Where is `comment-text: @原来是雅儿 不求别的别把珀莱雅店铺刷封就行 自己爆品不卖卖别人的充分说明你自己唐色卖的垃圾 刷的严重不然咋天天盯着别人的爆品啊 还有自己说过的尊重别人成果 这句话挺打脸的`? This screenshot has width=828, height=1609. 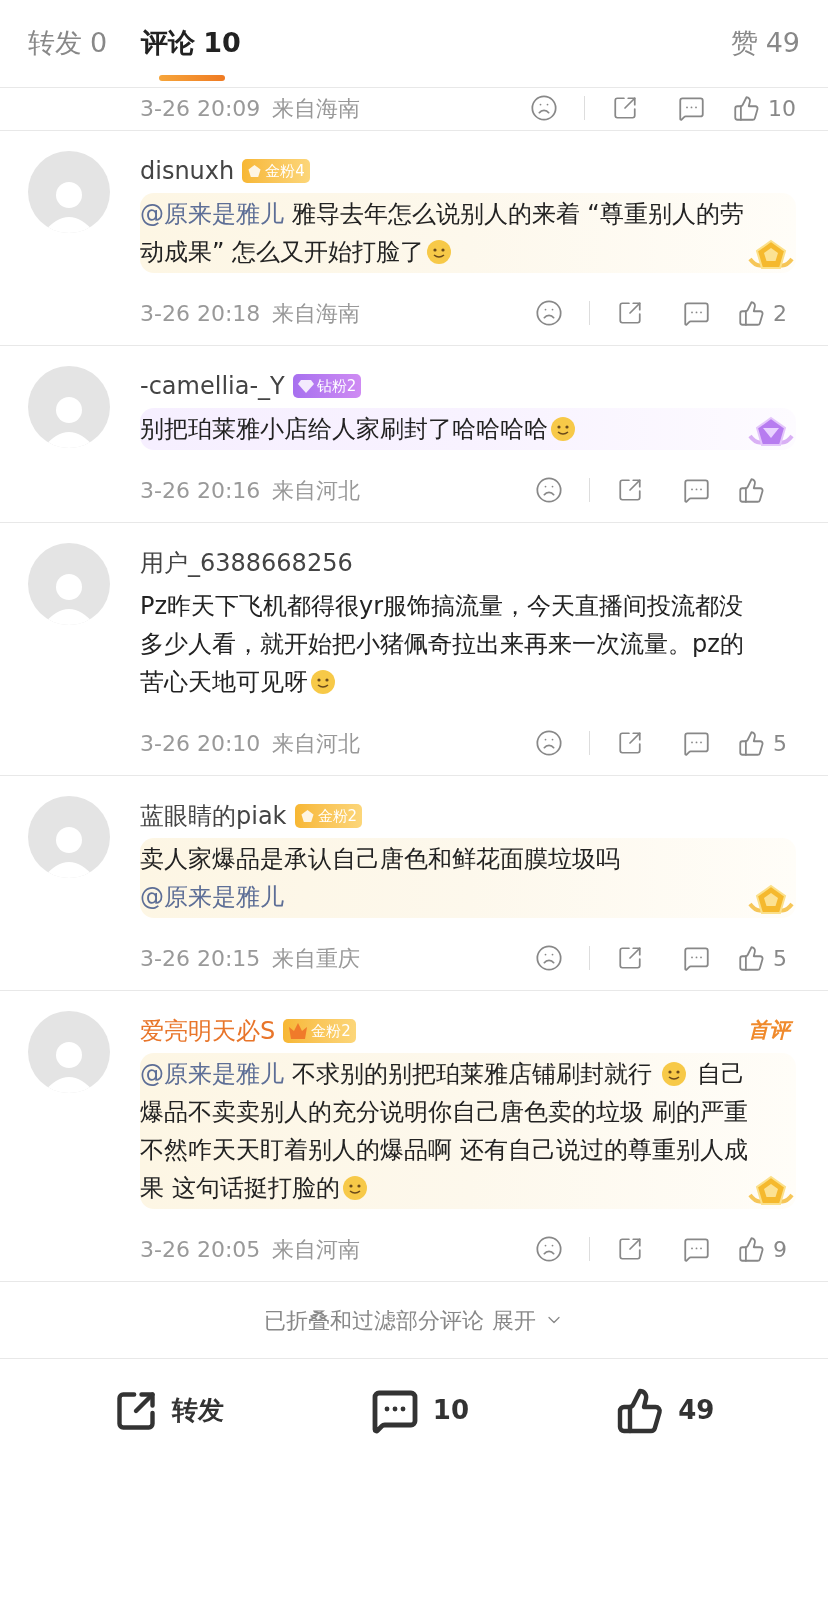 comment-text: @原来是雅儿 不求别的别把珀莱雅店铺刷封就行 自己爆品不卖卖别人的充分说明你自己唐色卖的垃圾 刷的严重不然咋天天盯着别人的爆品啊 还有自己说过的尊重别人成果 这句话挺打脸的 is located at coordinates (444, 1131).